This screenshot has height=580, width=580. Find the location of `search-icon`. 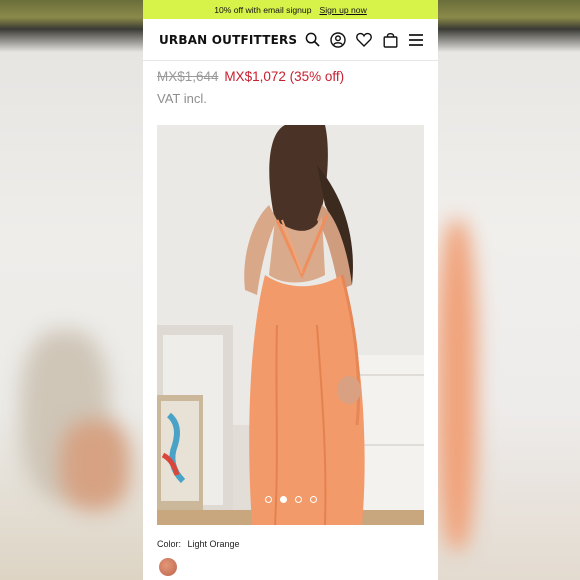

search-icon is located at coordinates (312, 40).